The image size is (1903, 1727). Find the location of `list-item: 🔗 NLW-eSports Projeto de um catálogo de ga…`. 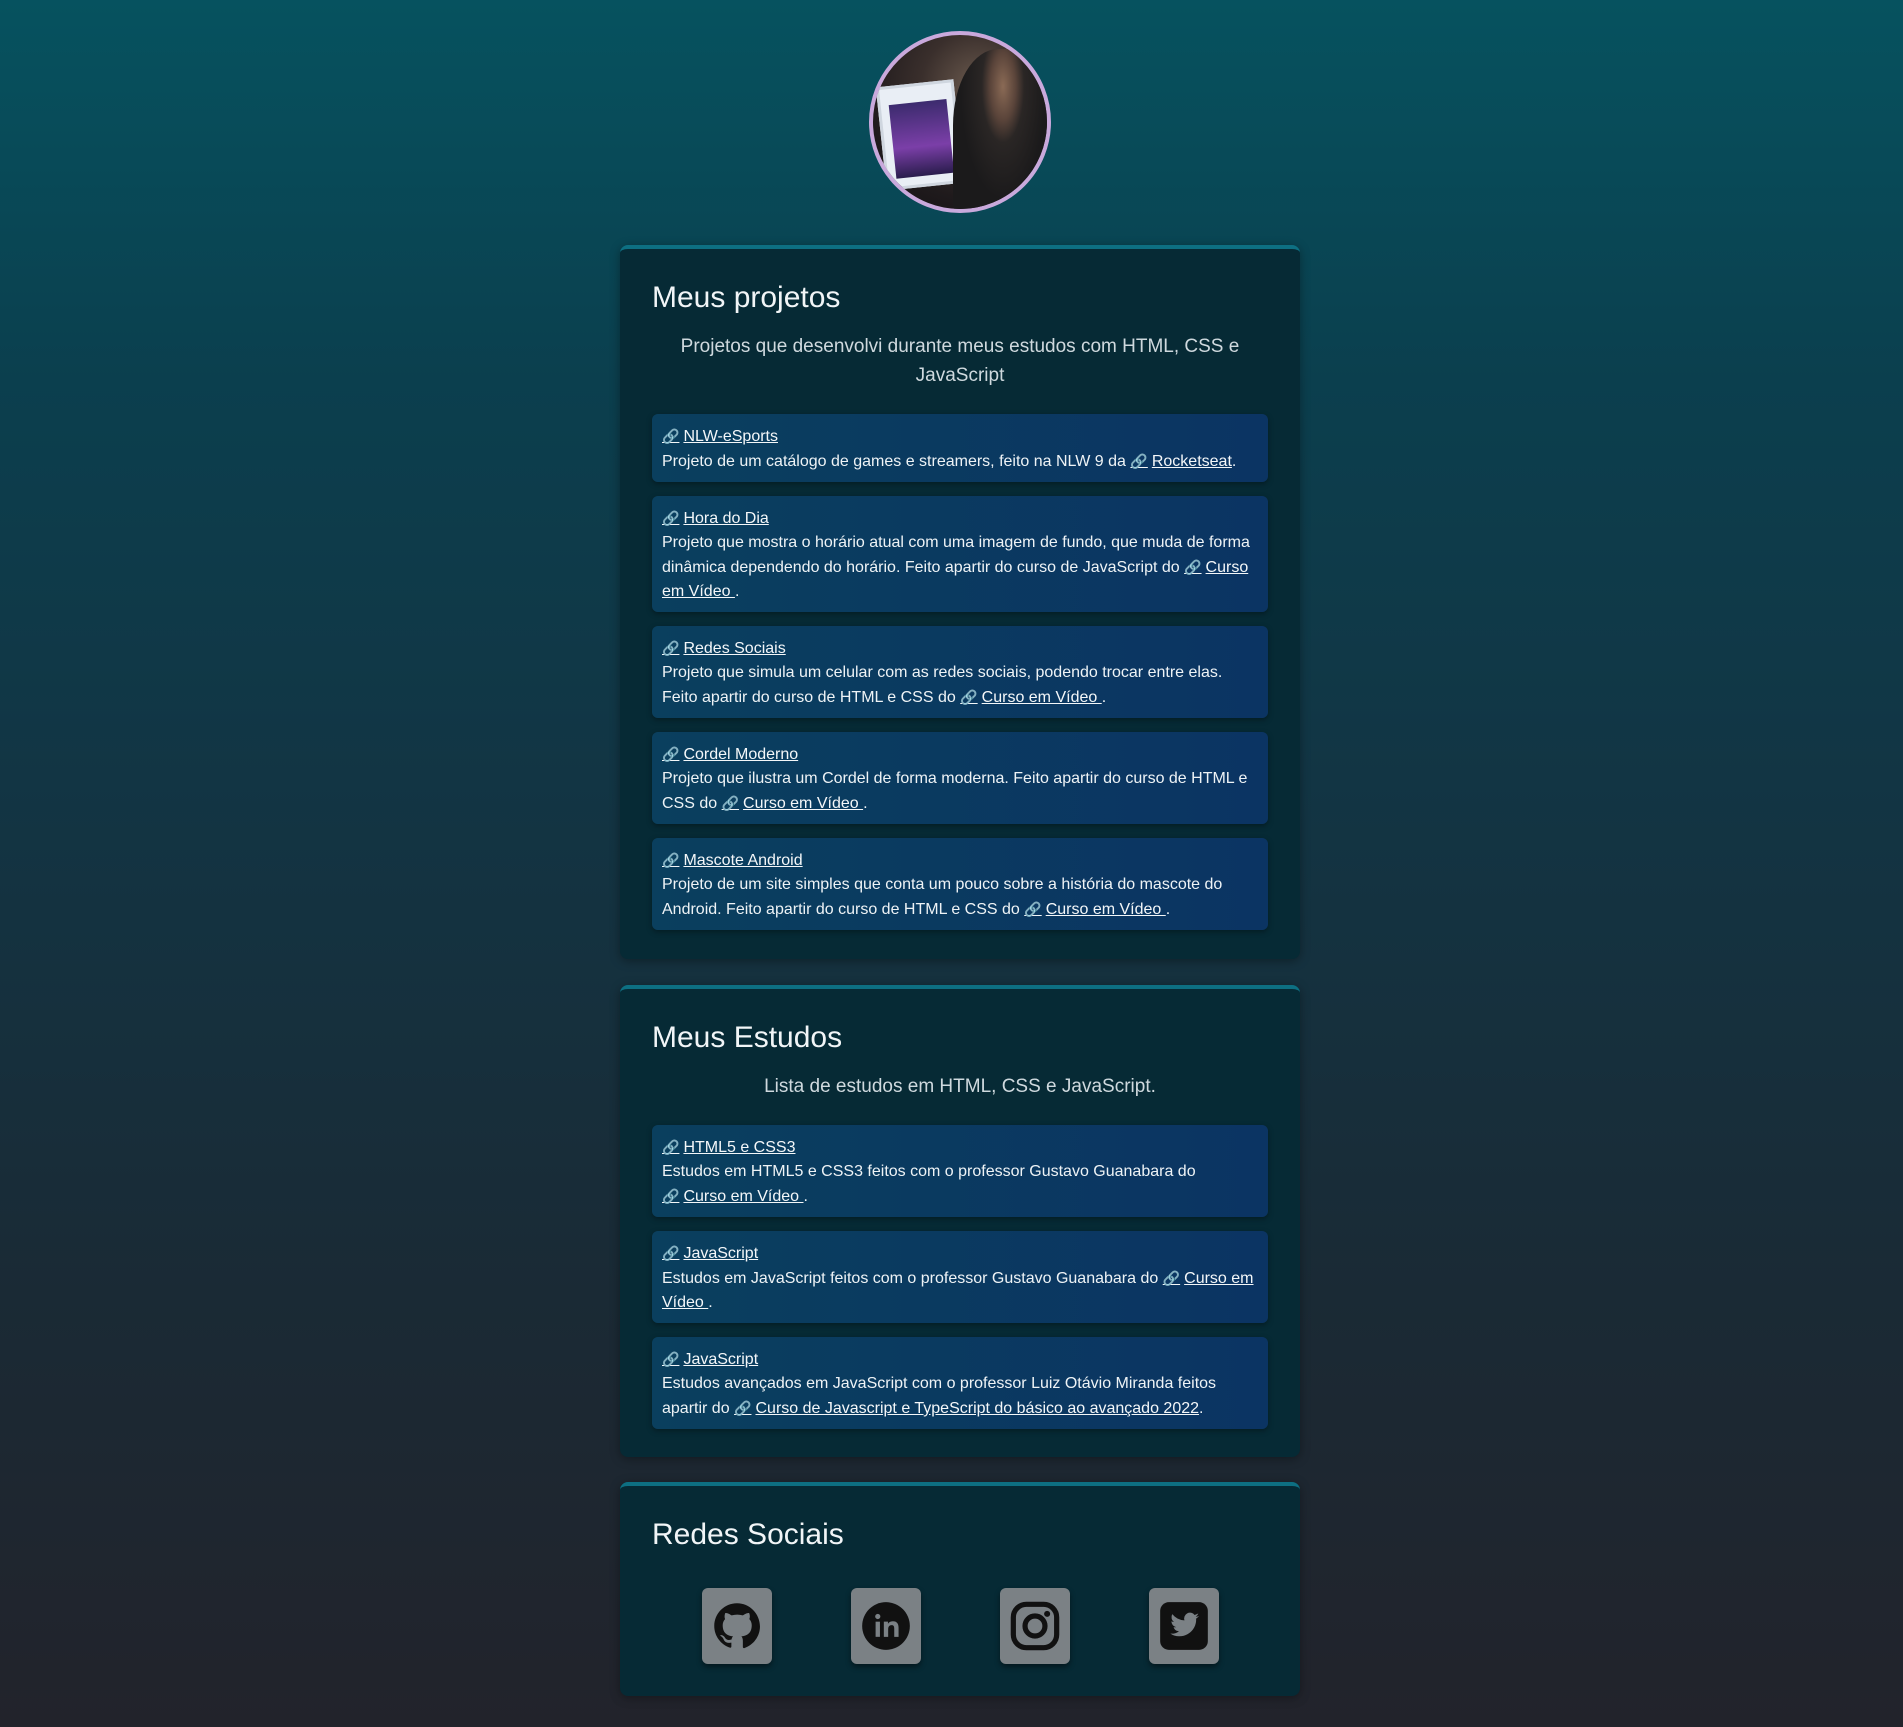

list-item: 🔗 NLW-eSports Projeto de um catálogo de ga… is located at coordinates (960, 448).